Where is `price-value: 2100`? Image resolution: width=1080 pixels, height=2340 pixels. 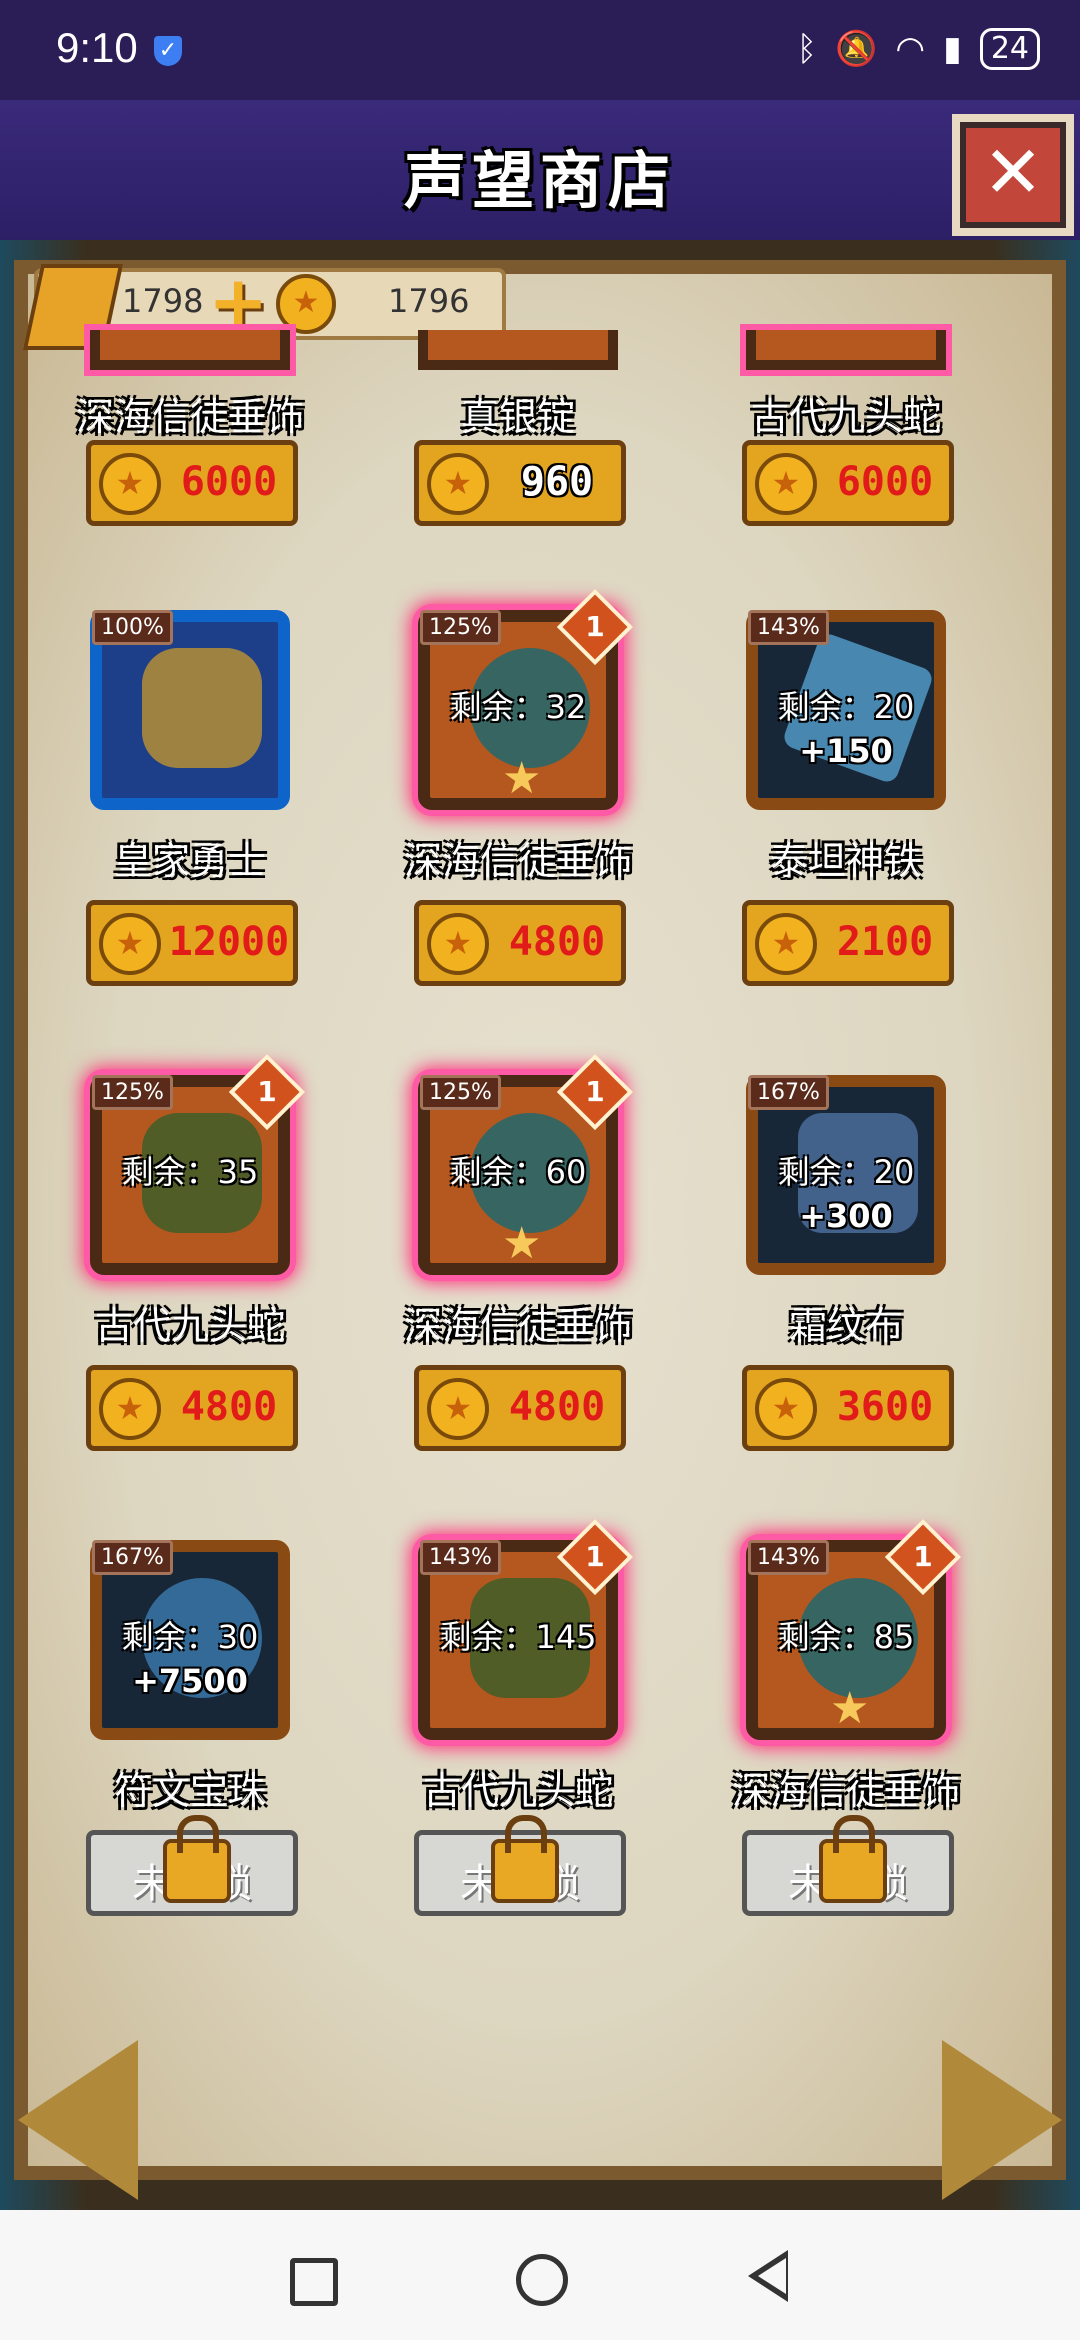
price-value: 2100 is located at coordinates (885, 942).